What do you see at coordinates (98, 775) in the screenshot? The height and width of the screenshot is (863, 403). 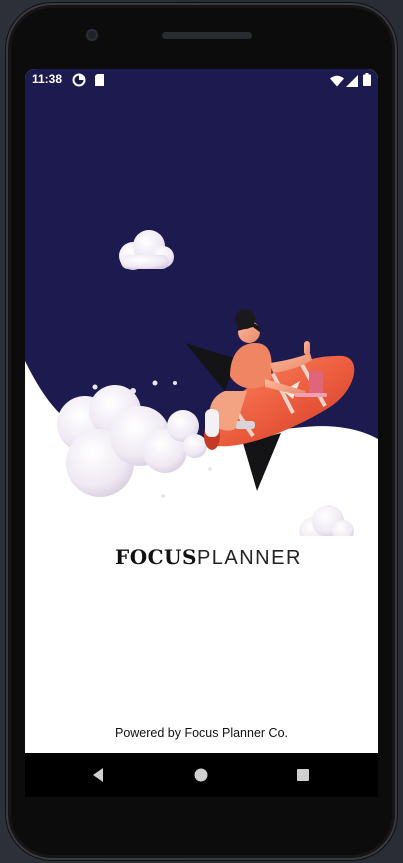 I see `back-icon` at bounding box center [98, 775].